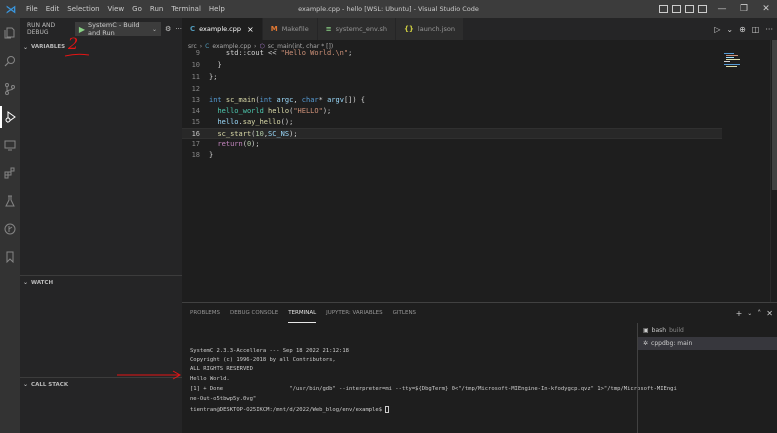 This screenshot has width=777, height=433. What do you see at coordinates (707, 330) in the screenshot?
I see `terminal-item-bash: ▣ bash build` at bounding box center [707, 330].